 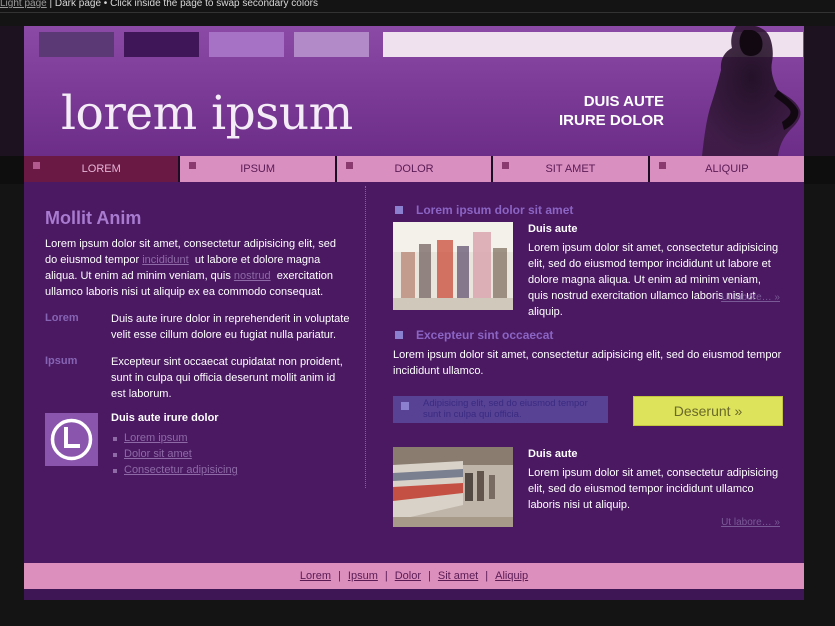 What do you see at coordinates (553, 454) in the screenshot?
I see `item-2-title: Duis aute` at bounding box center [553, 454].